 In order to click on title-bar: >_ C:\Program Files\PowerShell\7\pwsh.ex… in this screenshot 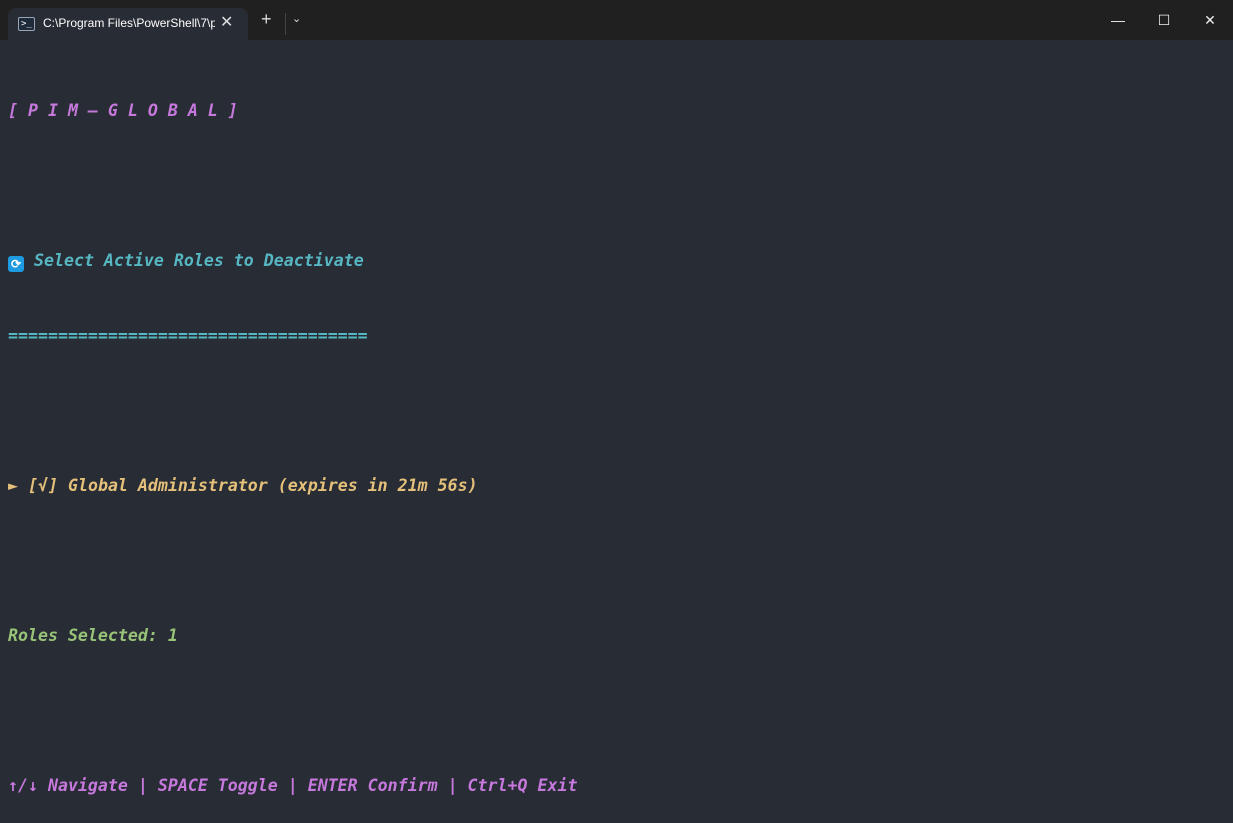, I will do `click(616, 20)`.